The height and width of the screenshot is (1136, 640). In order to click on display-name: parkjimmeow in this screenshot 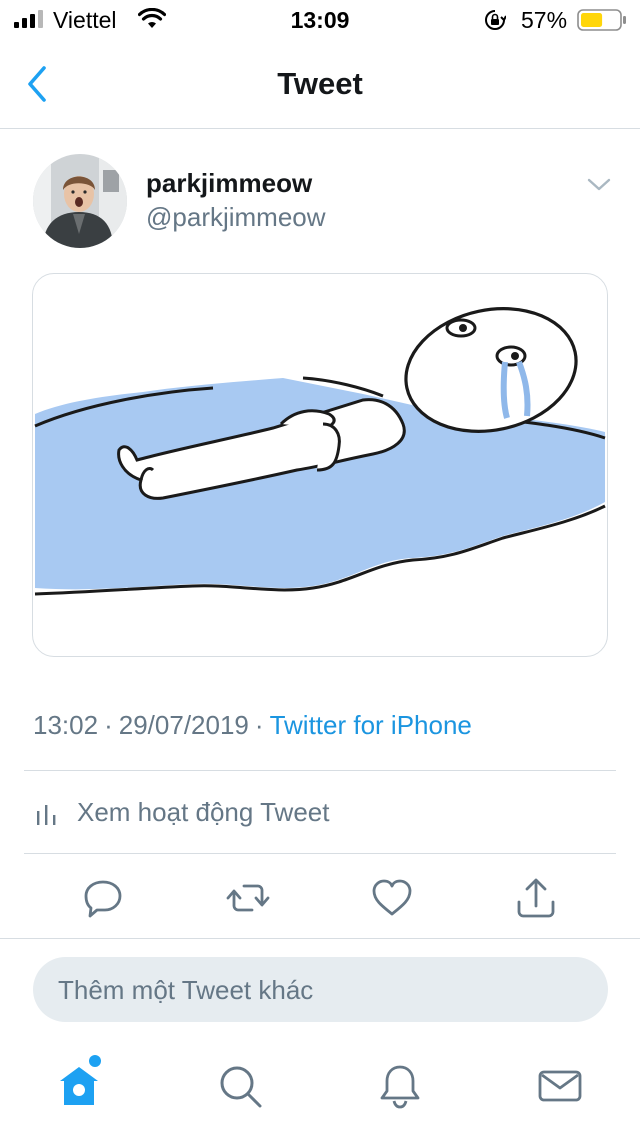, I will do `click(229, 183)`.